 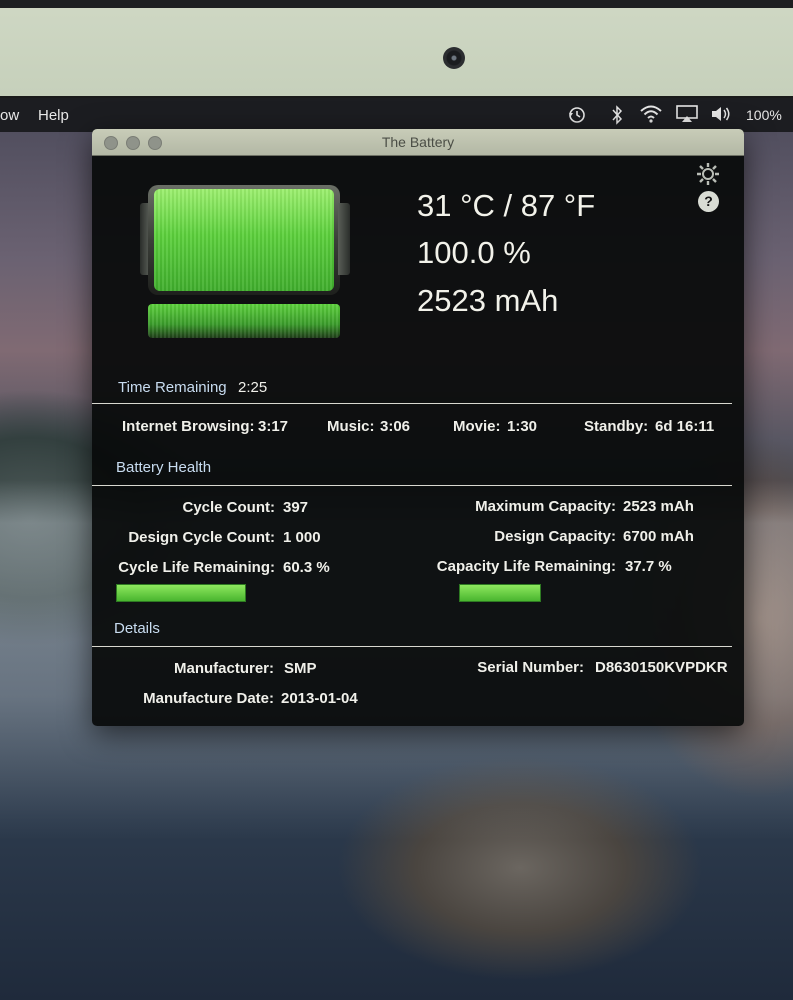 What do you see at coordinates (319, 698) in the screenshot?
I see `manufacture-date-value: 2013-01-04` at bounding box center [319, 698].